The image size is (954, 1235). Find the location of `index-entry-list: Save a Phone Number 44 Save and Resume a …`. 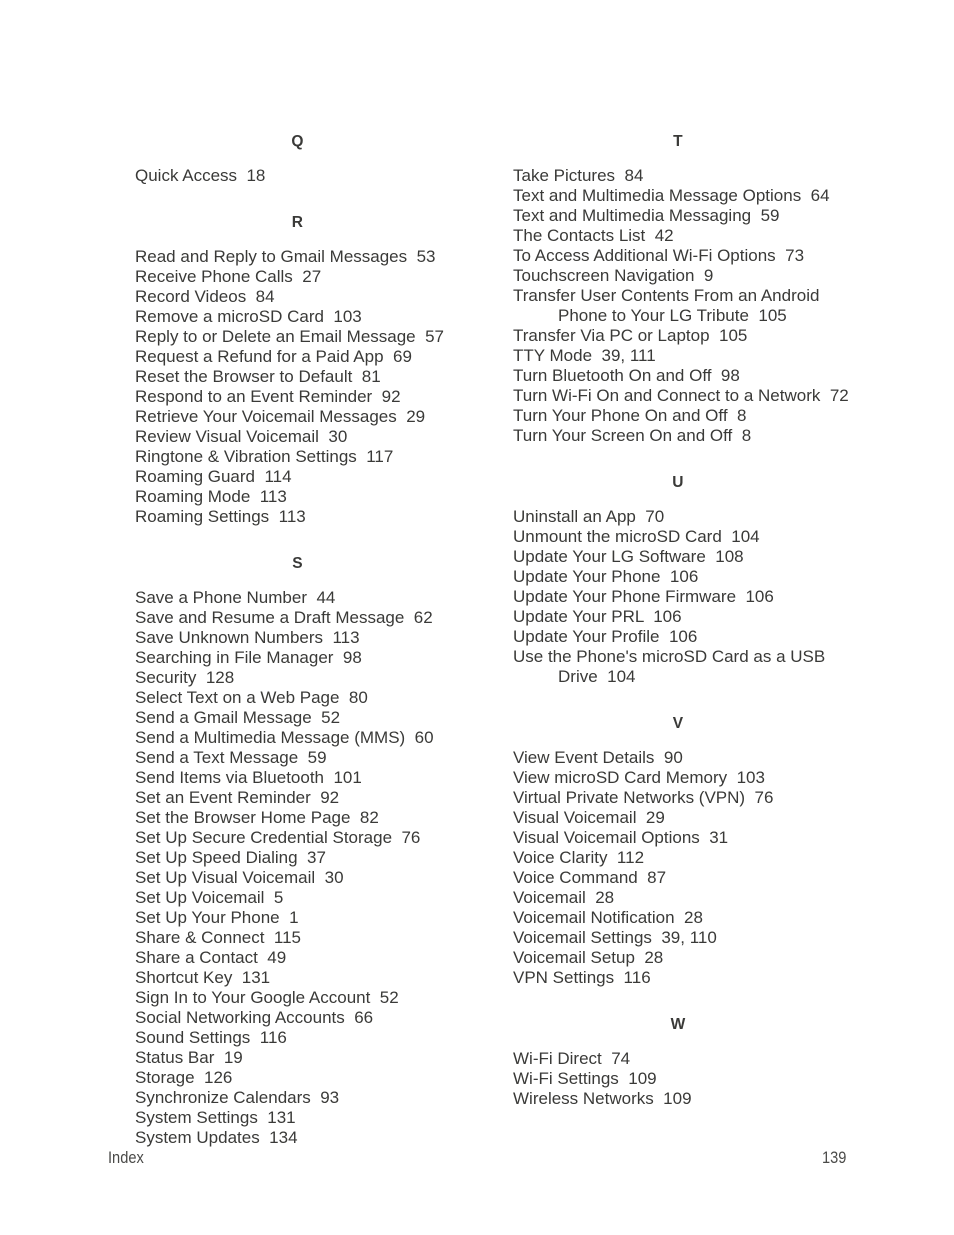

index-entry-list: Save a Phone Number 44 Save and Resume a … is located at coordinates (284, 868).